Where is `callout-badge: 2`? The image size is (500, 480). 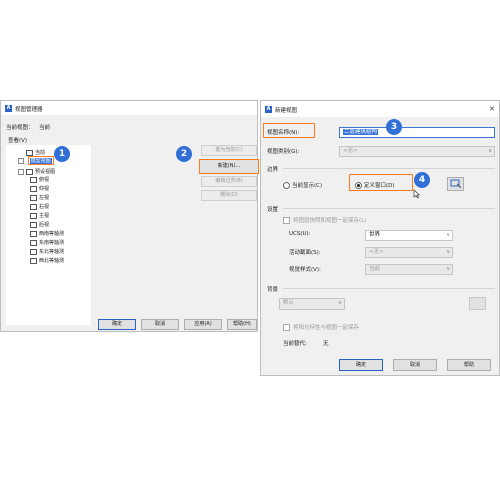
callout-badge: 2 is located at coordinates (184, 154).